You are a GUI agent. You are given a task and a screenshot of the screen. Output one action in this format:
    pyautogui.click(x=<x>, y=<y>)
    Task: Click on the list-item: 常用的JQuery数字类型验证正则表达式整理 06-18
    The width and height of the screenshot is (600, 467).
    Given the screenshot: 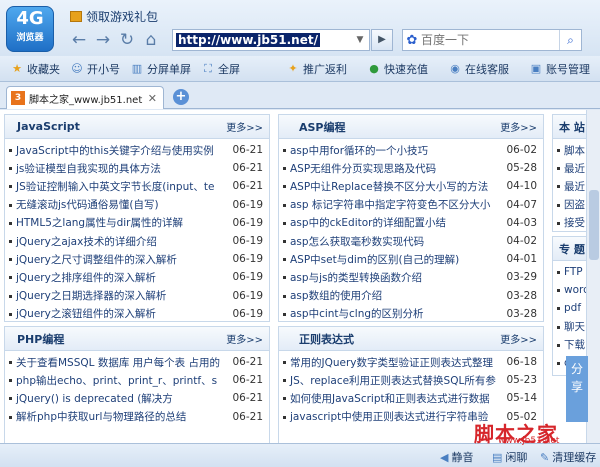 What is the action you would take?
    pyautogui.click(x=410, y=362)
    